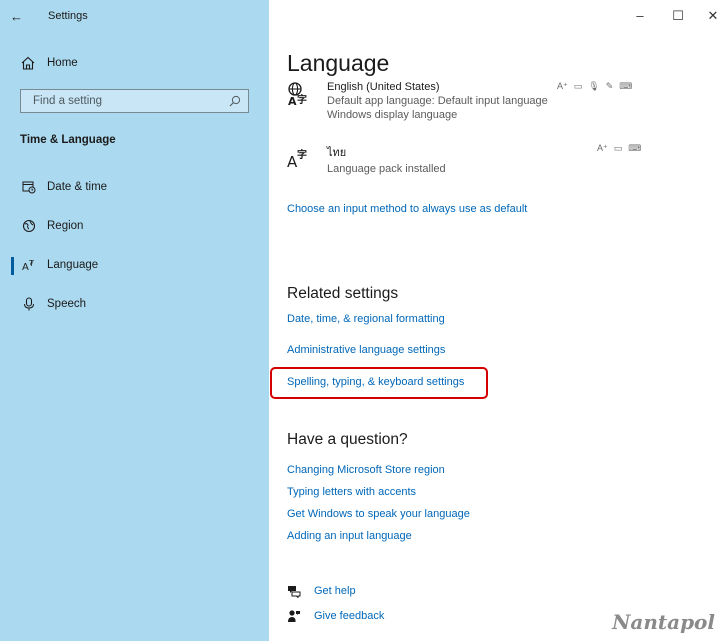 The image size is (719, 641). What do you see at coordinates (678, 16) in the screenshot?
I see `maximize-button: ☐` at bounding box center [678, 16].